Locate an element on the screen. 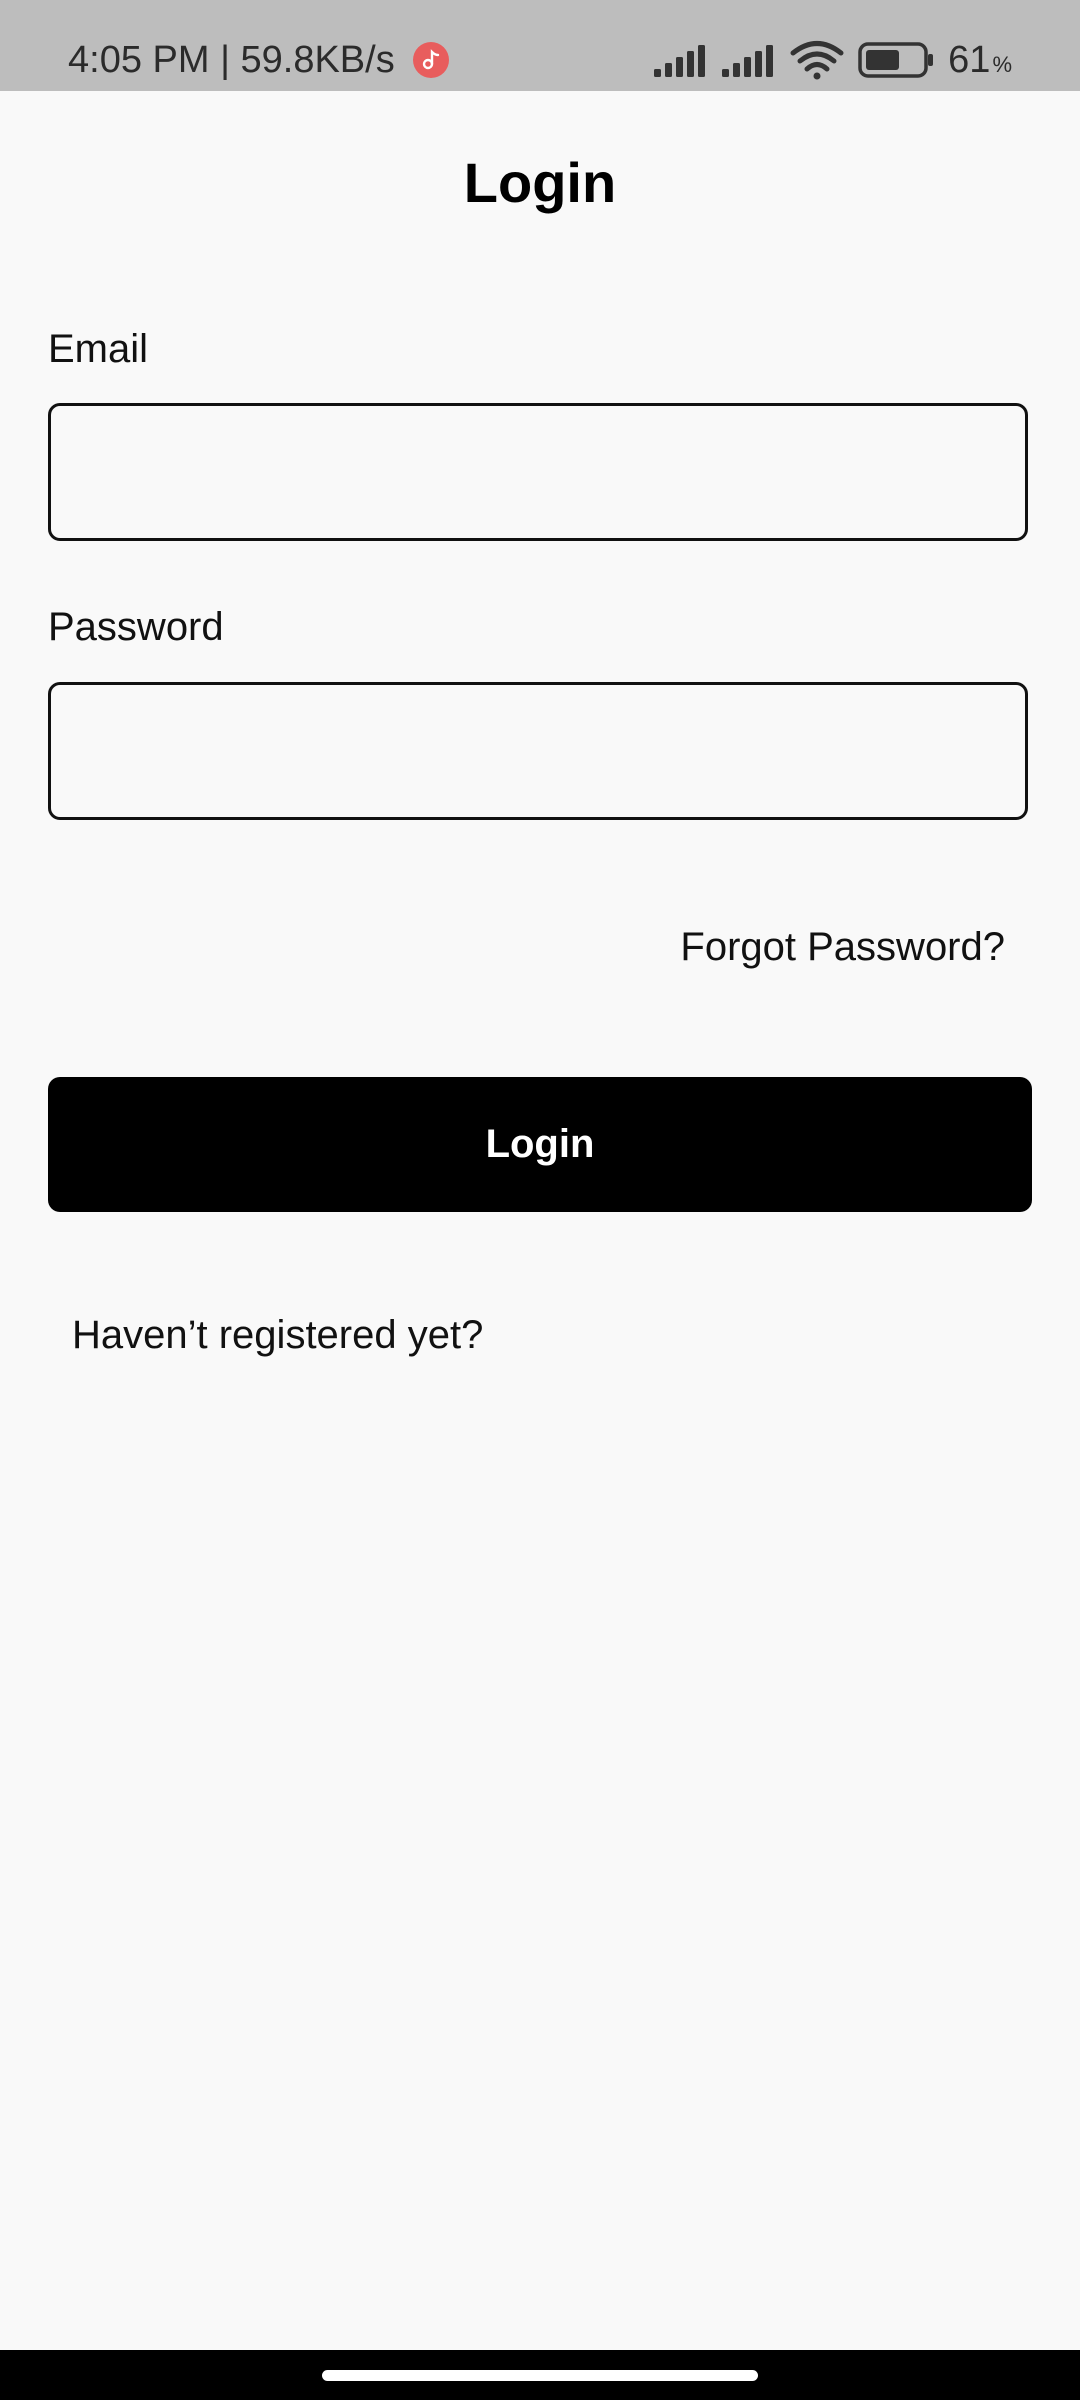 This screenshot has height=2400, width=1080. wifi-icon is located at coordinates (817, 60).